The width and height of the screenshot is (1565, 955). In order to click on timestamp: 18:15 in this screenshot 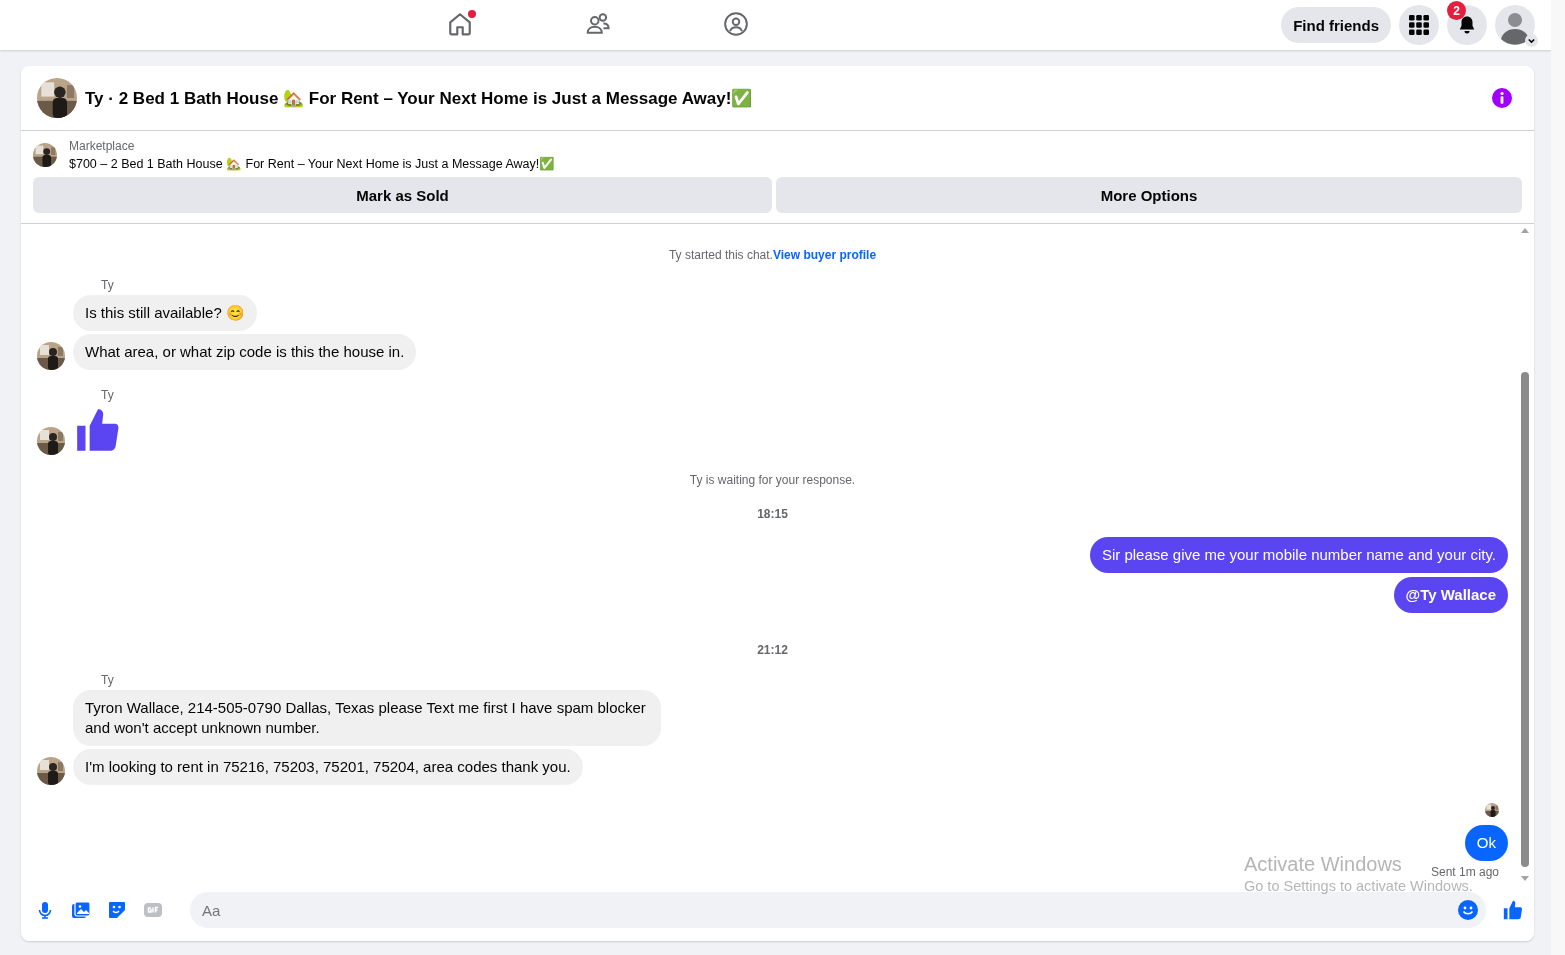, I will do `click(772, 514)`.